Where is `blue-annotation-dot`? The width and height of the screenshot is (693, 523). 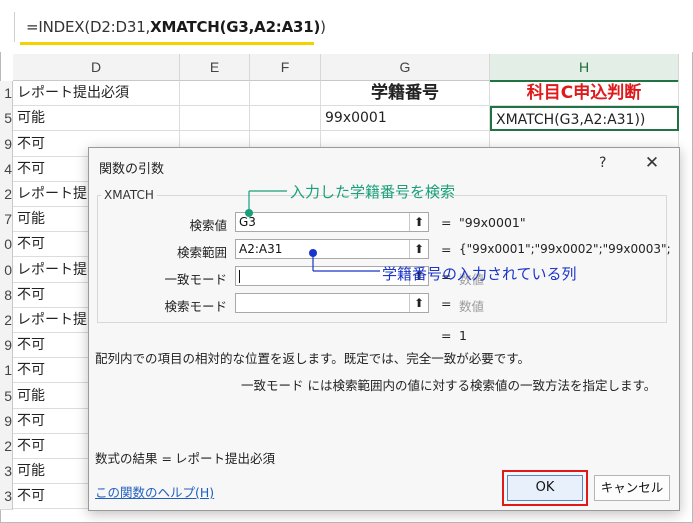 blue-annotation-dot is located at coordinates (313, 253).